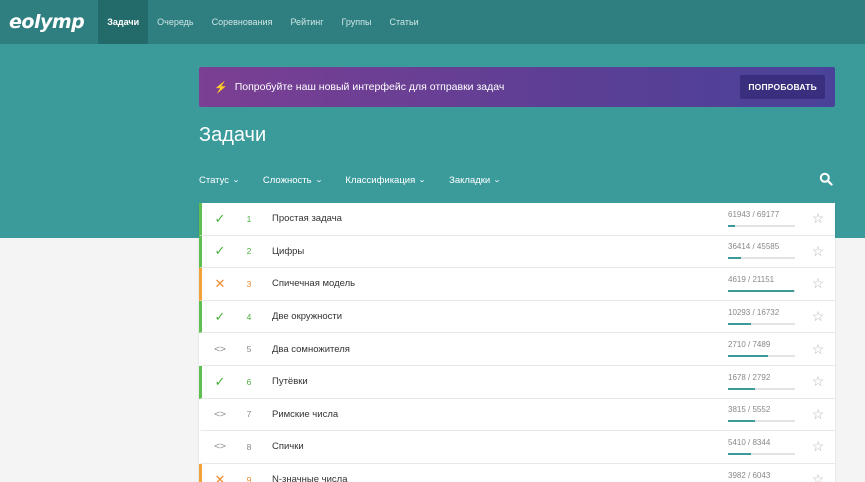 This screenshot has height=482, width=865. What do you see at coordinates (249, 446) in the screenshot?
I see `problem-number: 8` at bounding box center [249, 446].